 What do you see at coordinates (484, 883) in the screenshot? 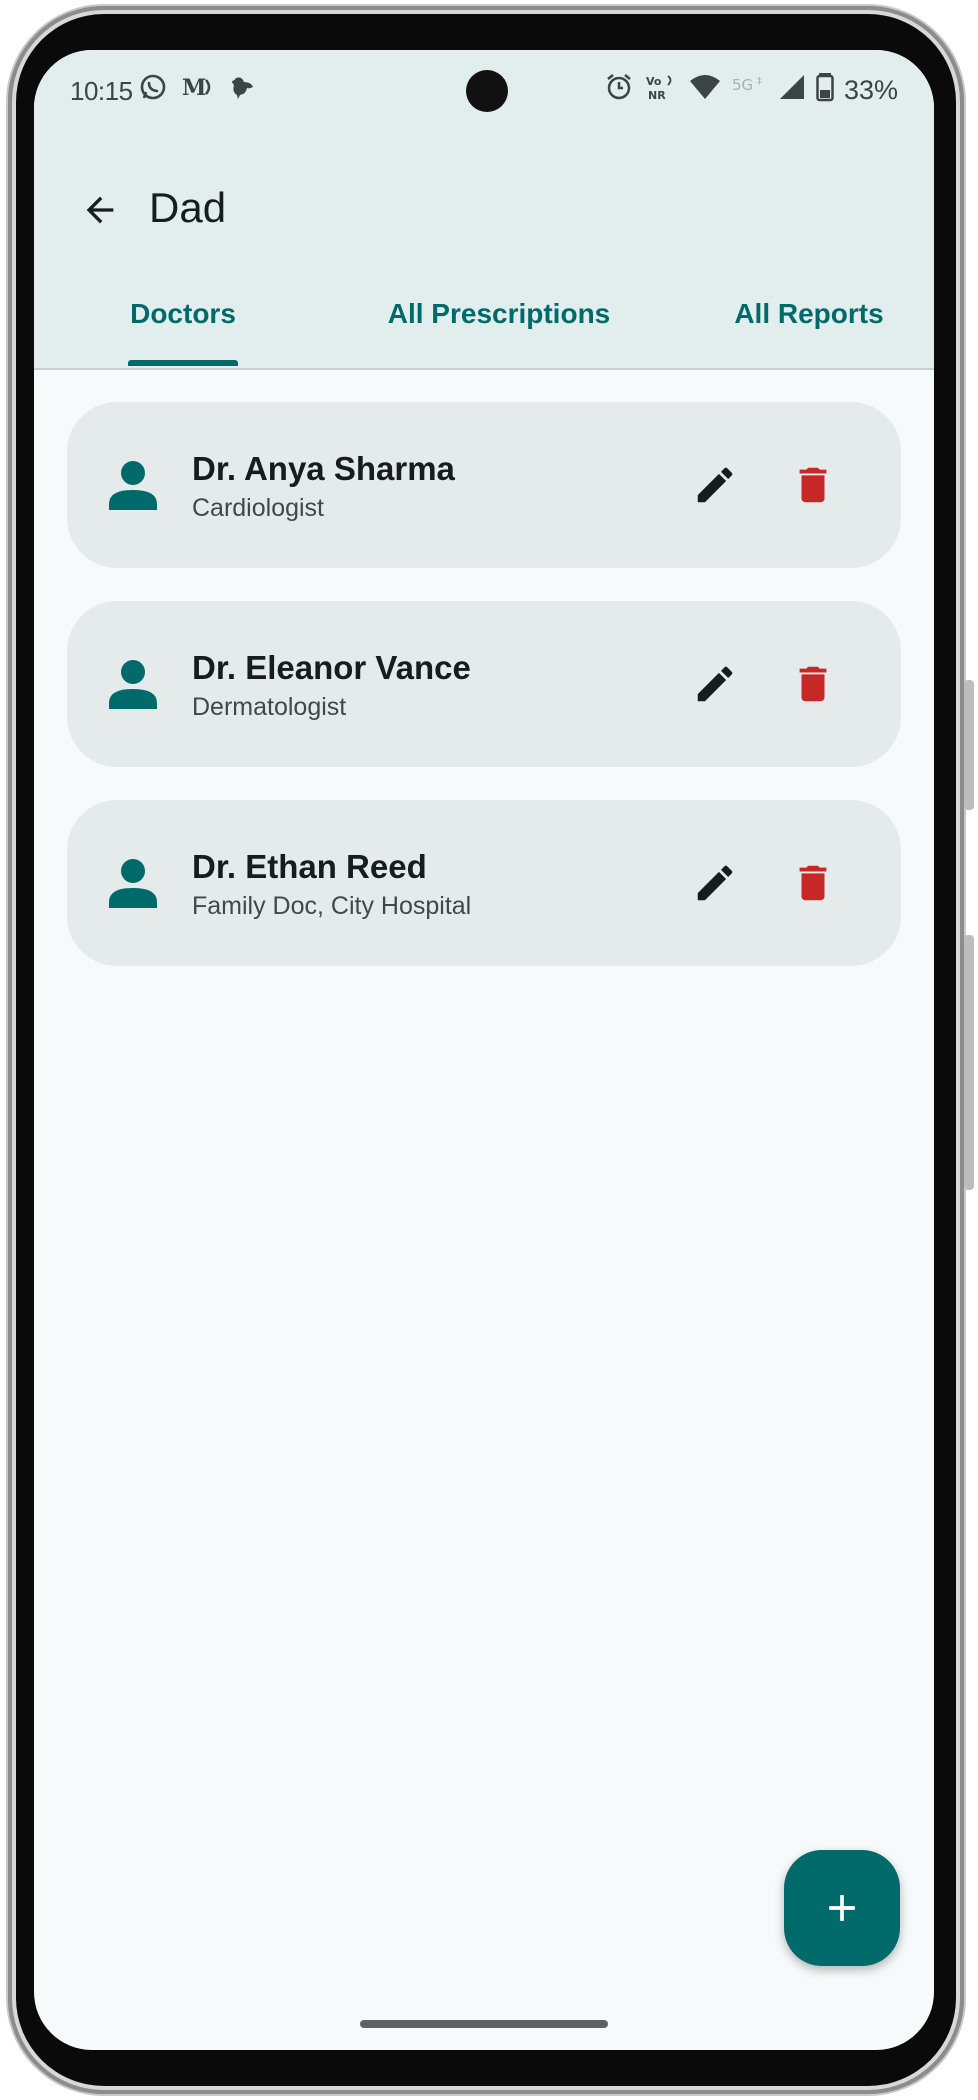
I see `doctor-card: Dr. Ethan Reed Family Doc, City Hospital` at bounding box center [484, 883].